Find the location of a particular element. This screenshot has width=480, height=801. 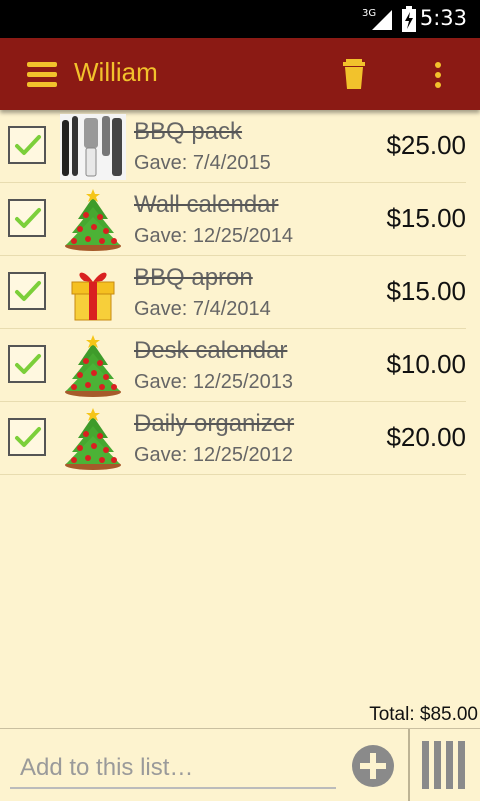

item-name: Daily organizer is located at coordinates (214, 423).